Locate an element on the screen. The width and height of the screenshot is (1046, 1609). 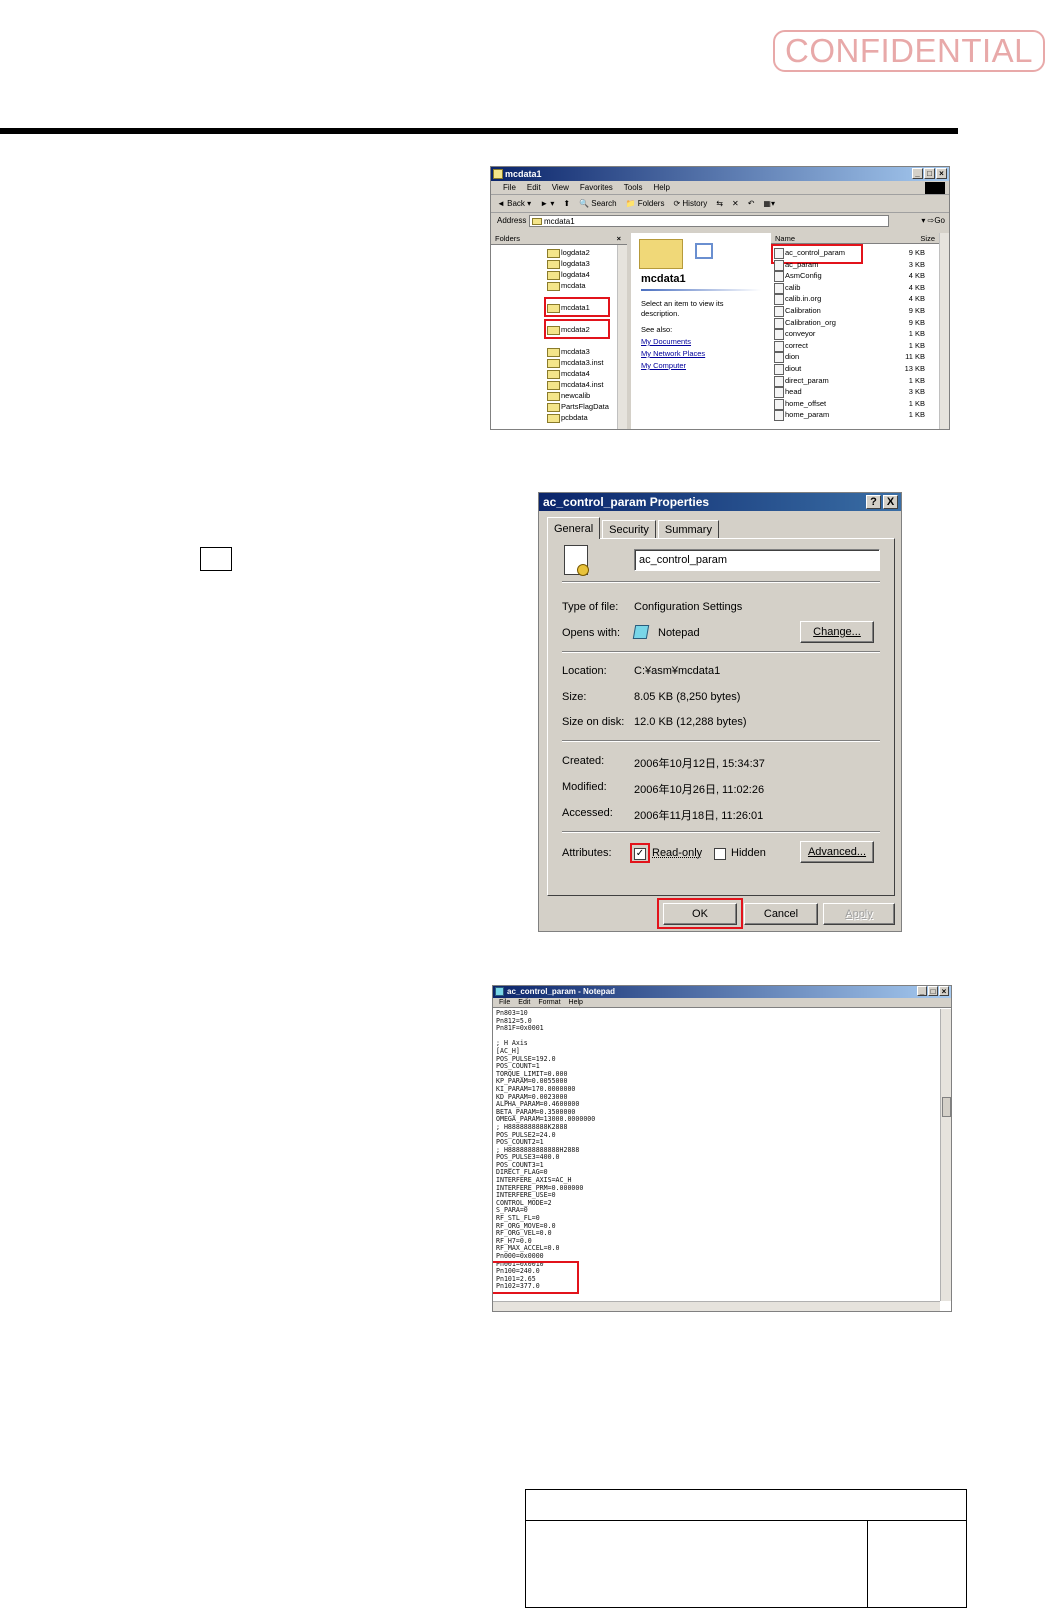
close-pane-icon: × is located at coordinates (619, 239).